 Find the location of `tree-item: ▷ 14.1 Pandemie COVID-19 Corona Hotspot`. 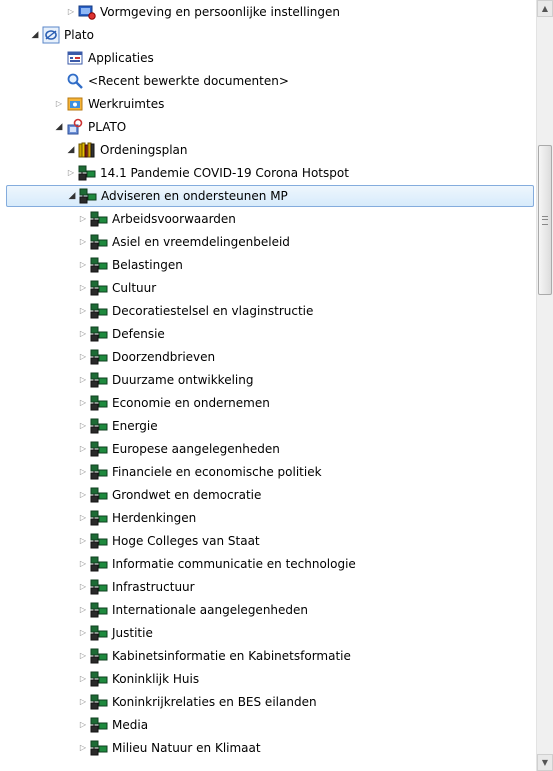

tree-item: ▷ 14.1 Pandemie COVID-19 Corona Hotspot is located at coordinates (207, 173).